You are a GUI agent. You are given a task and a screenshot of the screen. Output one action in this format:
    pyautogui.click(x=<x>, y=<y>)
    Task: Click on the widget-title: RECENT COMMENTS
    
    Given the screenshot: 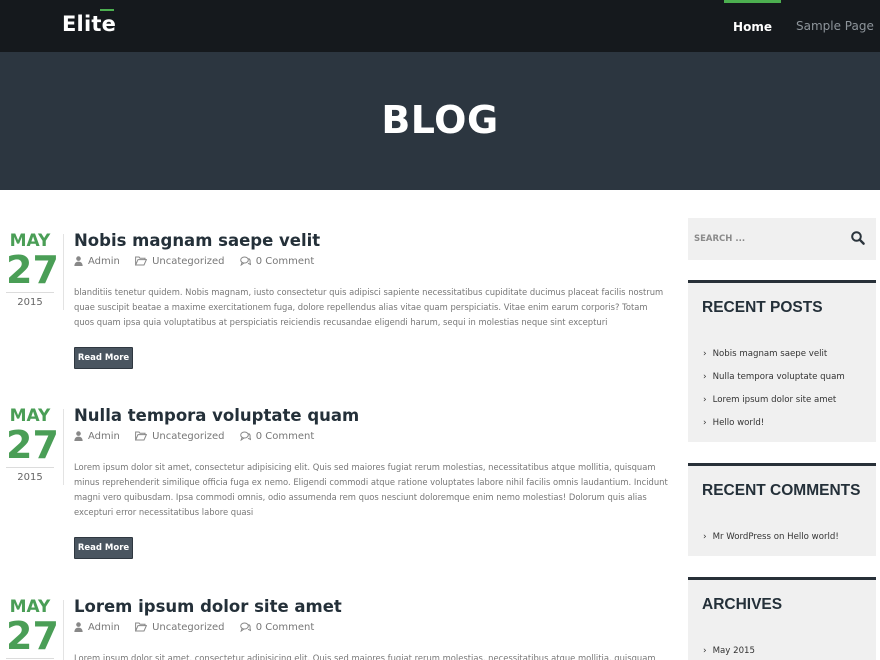 What is the action you would take?
    pyautogui.click(x=781, y=490)
    